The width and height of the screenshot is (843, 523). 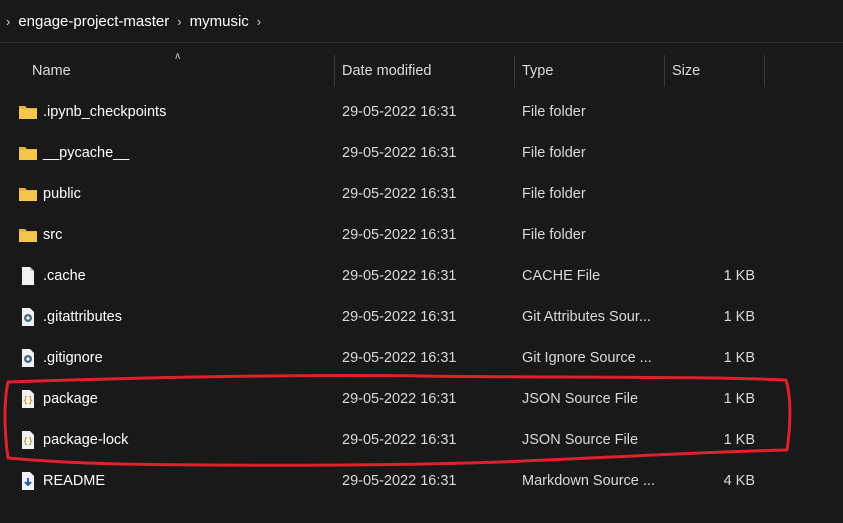 What do you see at coordinates (105, 112) in the screenshot?
I see `file-name: .ipynb_checkpoints` at bounding box center [105, 112].